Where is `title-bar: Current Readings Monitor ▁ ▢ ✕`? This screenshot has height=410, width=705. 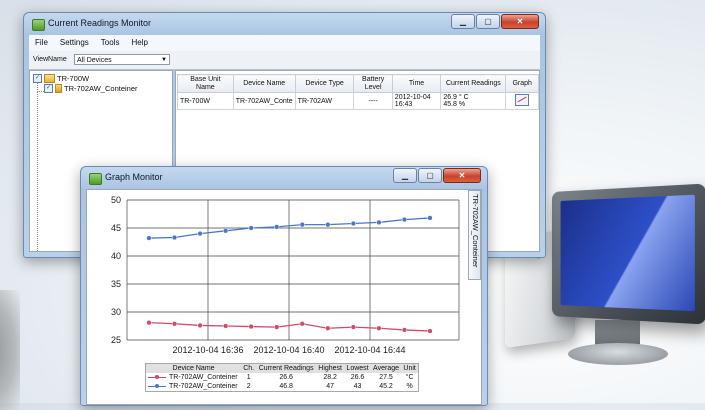 title-bar: Current Readings Monitor ▁ ▢ ✕ is located at coordinates (284, 24).